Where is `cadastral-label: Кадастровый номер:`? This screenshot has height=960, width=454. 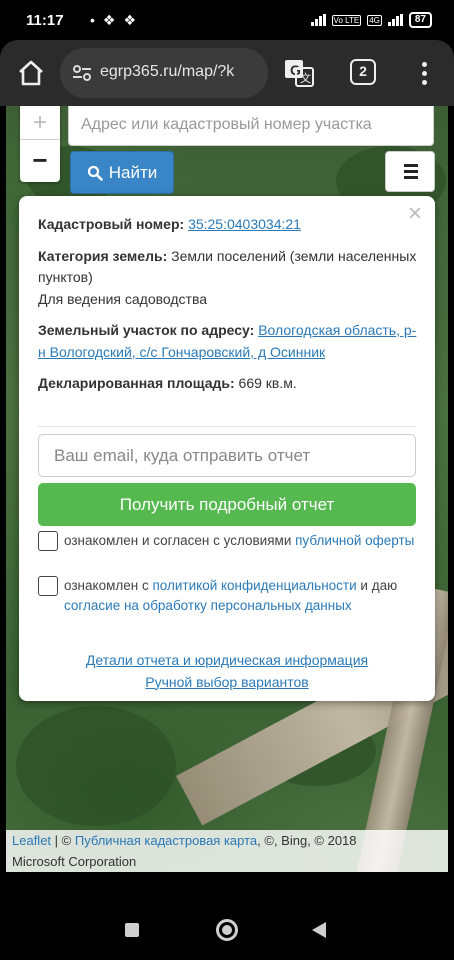 cadastral-label: Кадастровый номер: is located at coordinates (111, 224).